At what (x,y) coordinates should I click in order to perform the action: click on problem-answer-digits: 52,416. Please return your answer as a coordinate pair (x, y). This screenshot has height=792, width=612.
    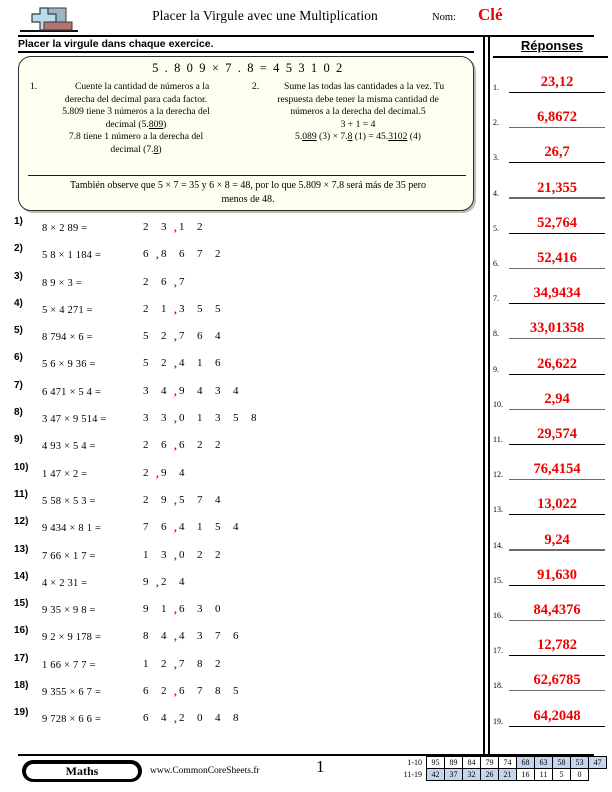
    Looking at the image, I should click on (188, 363).